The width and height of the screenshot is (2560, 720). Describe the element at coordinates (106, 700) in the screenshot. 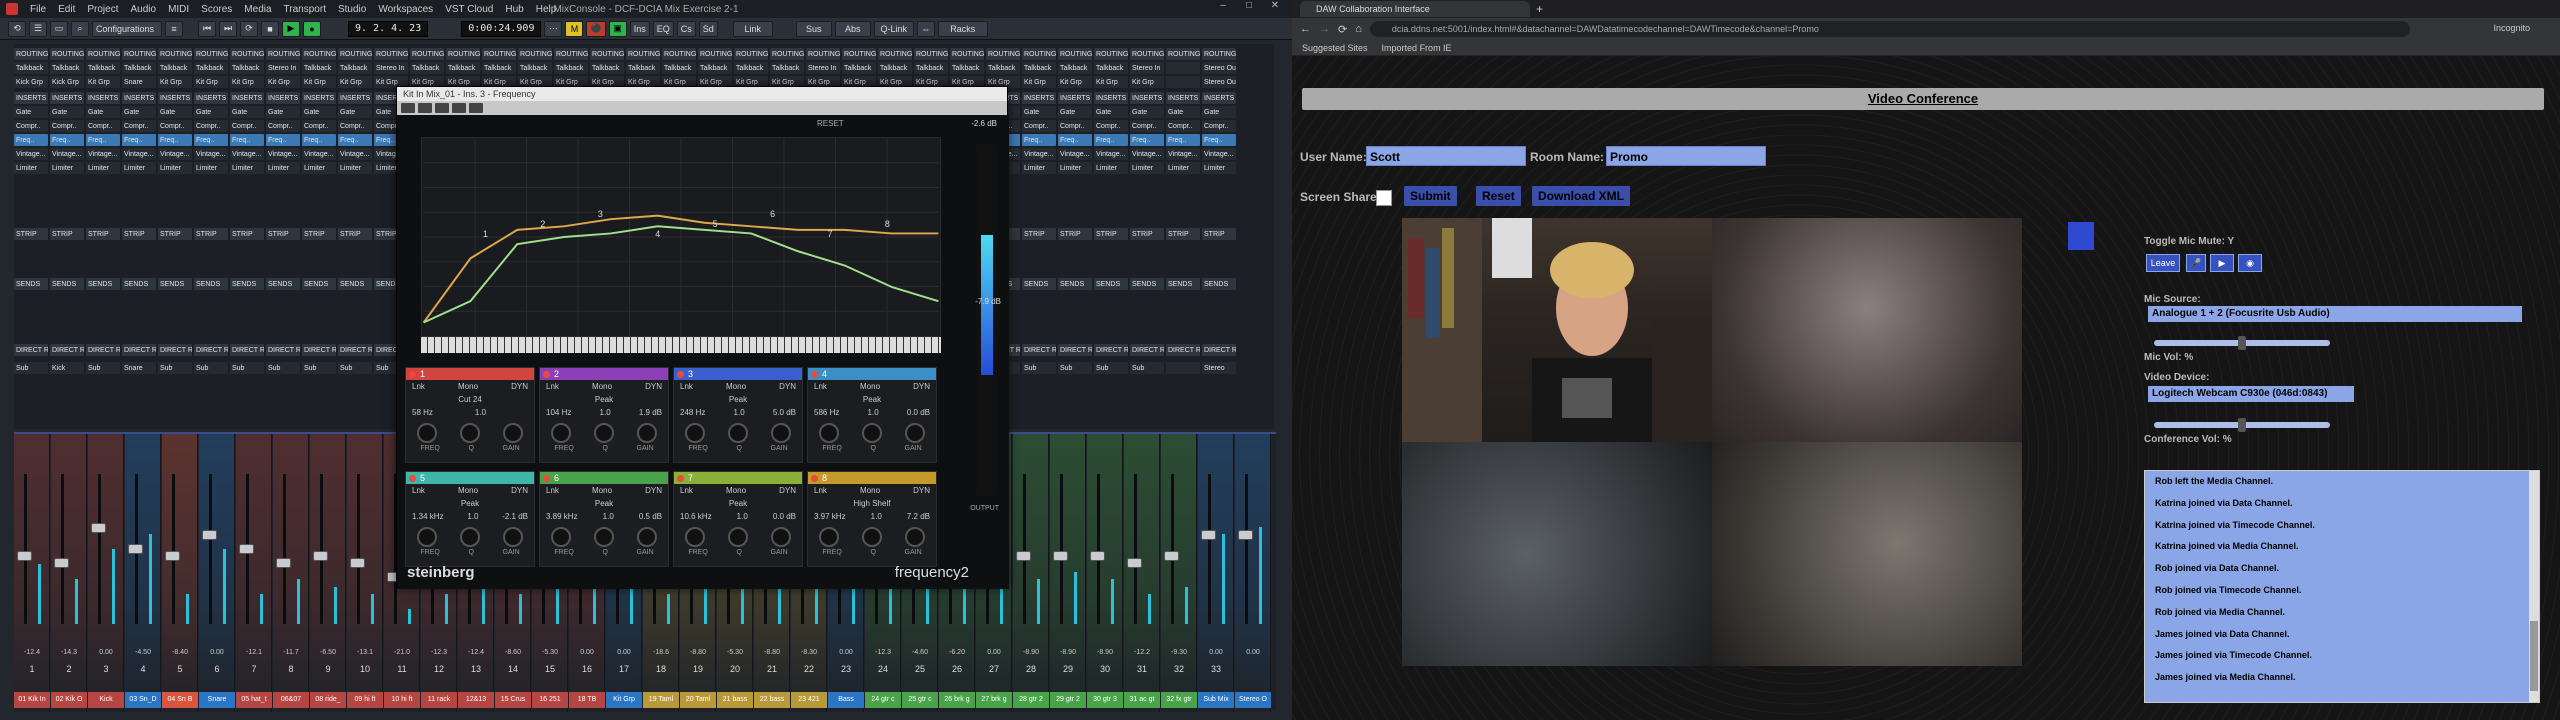

I see `channel-name: Kick` at that location.